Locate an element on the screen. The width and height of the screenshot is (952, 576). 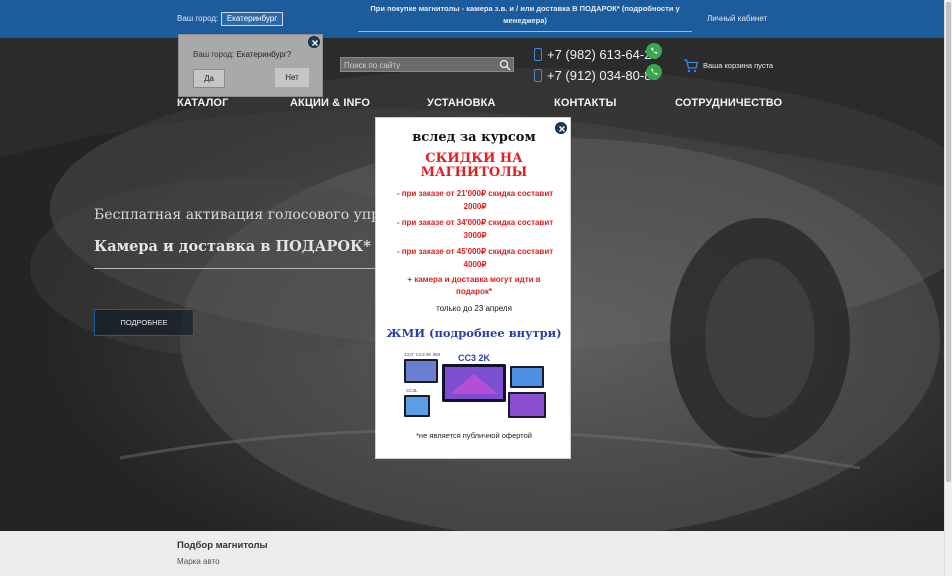
modal-title: вслед за курсом is located at coordinates (474, 137).